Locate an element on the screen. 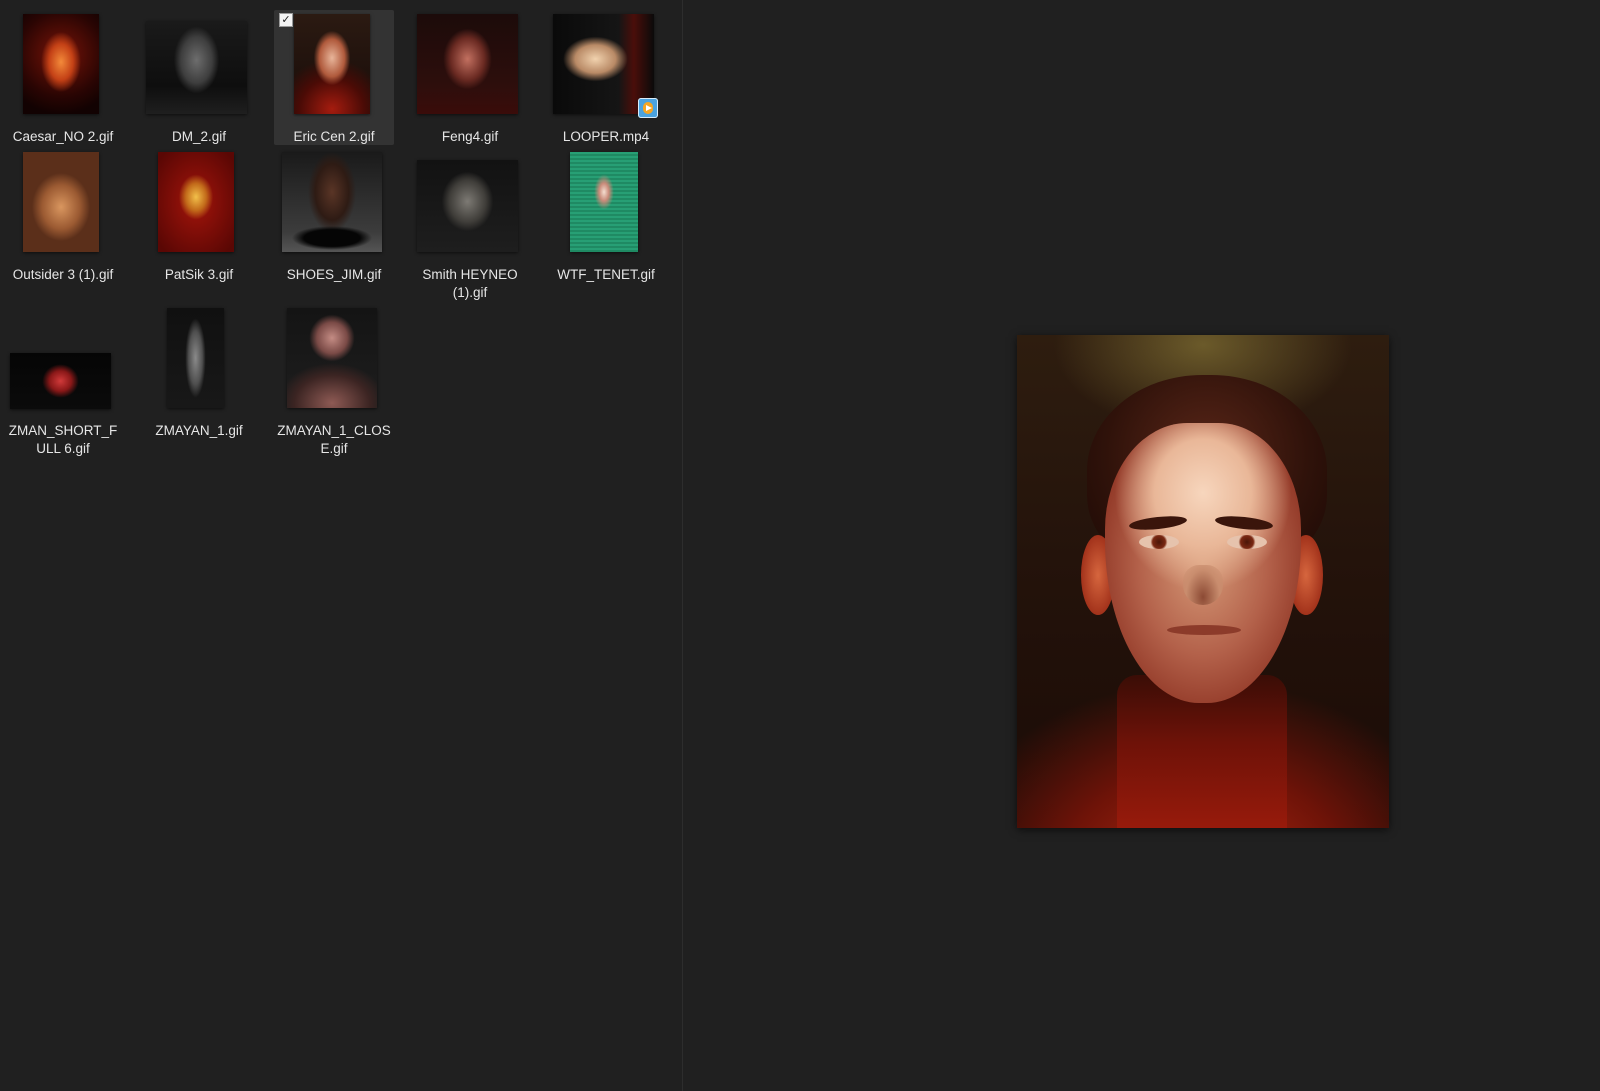  file-tile: ZMAN_SHORT_FULL 6.gif is located at coordinates (63, 380).